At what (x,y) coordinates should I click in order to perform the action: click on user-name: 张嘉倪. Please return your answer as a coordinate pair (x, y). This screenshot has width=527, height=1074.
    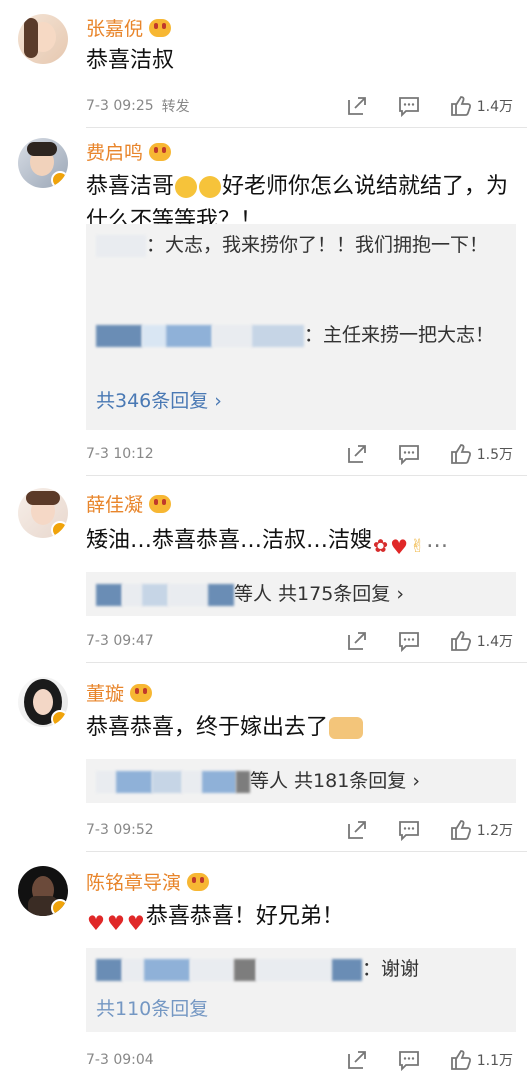
    Looking at the image, I should click on (114, 27).